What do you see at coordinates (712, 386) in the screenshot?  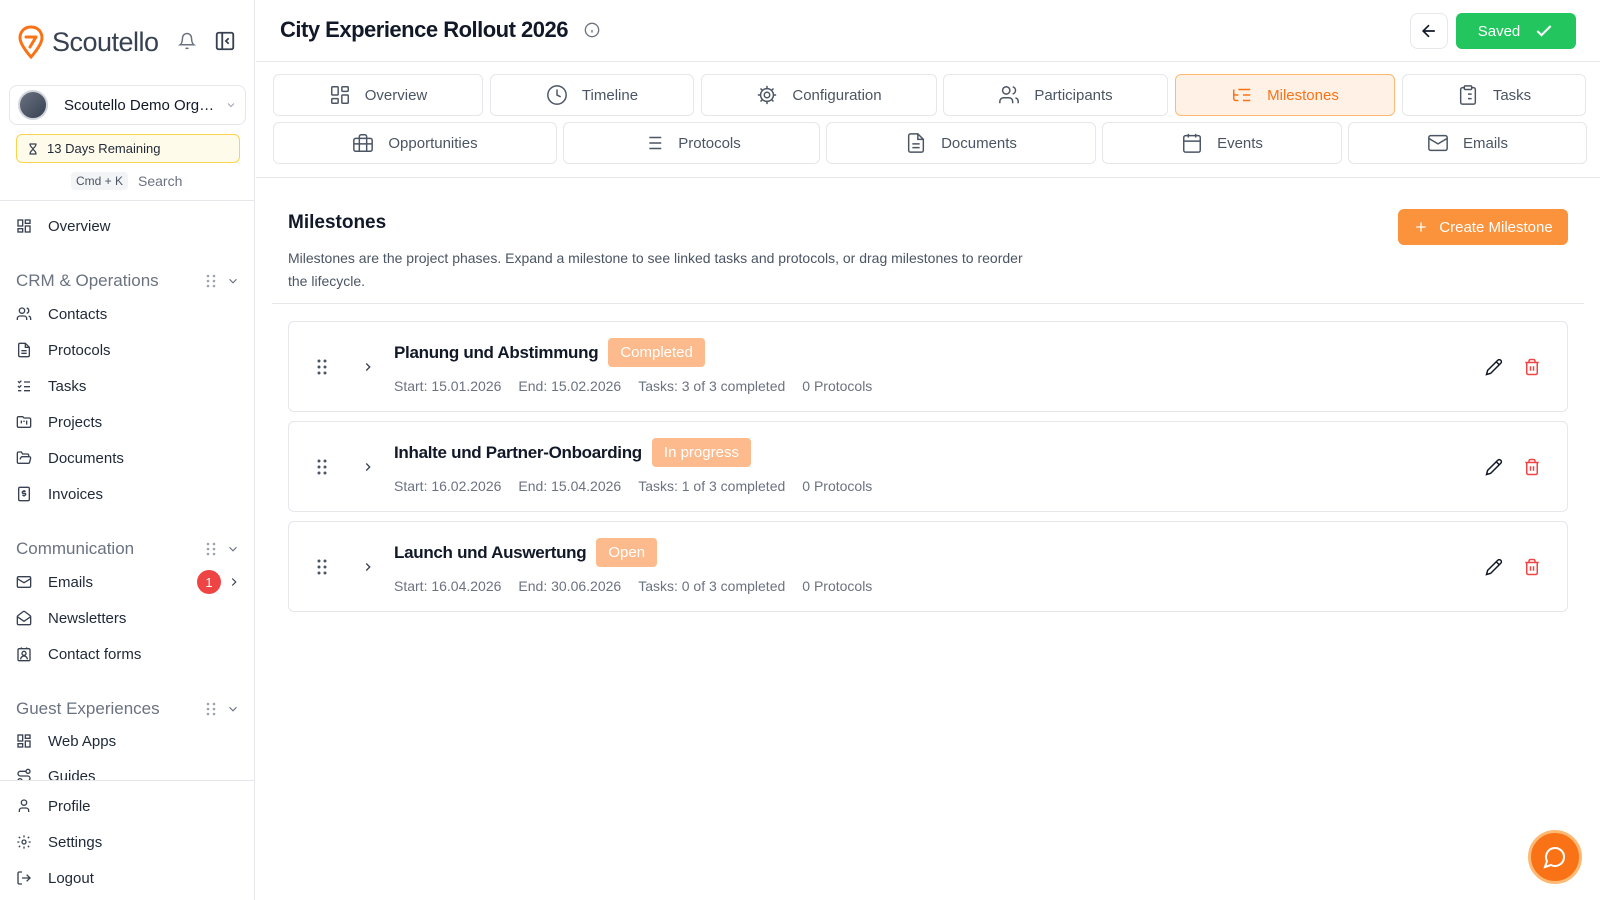 I see `milestone-tasks: Tasks: 3 of 3 completed` at bounding box center [712, 386].